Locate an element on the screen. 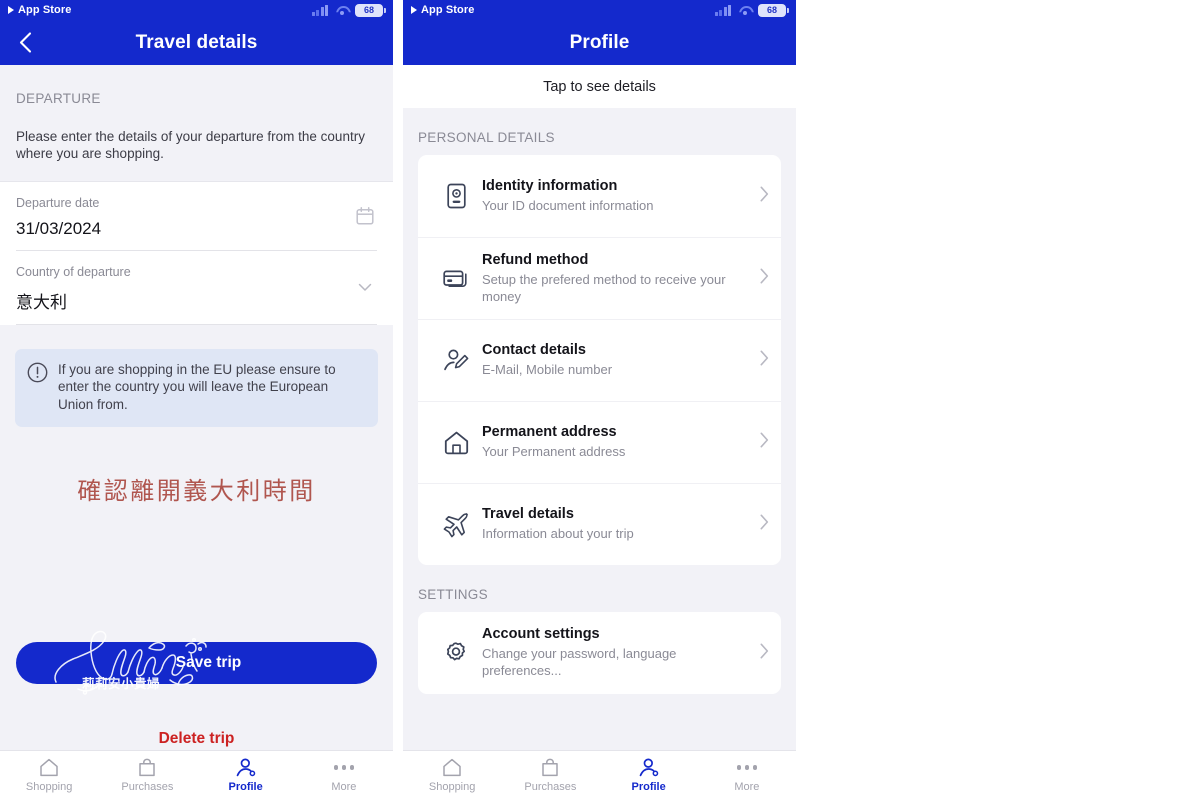 The width and height of the screenshot is (1200, 800). status-bar-app-return: App Store is located at coordinates (39, 10).